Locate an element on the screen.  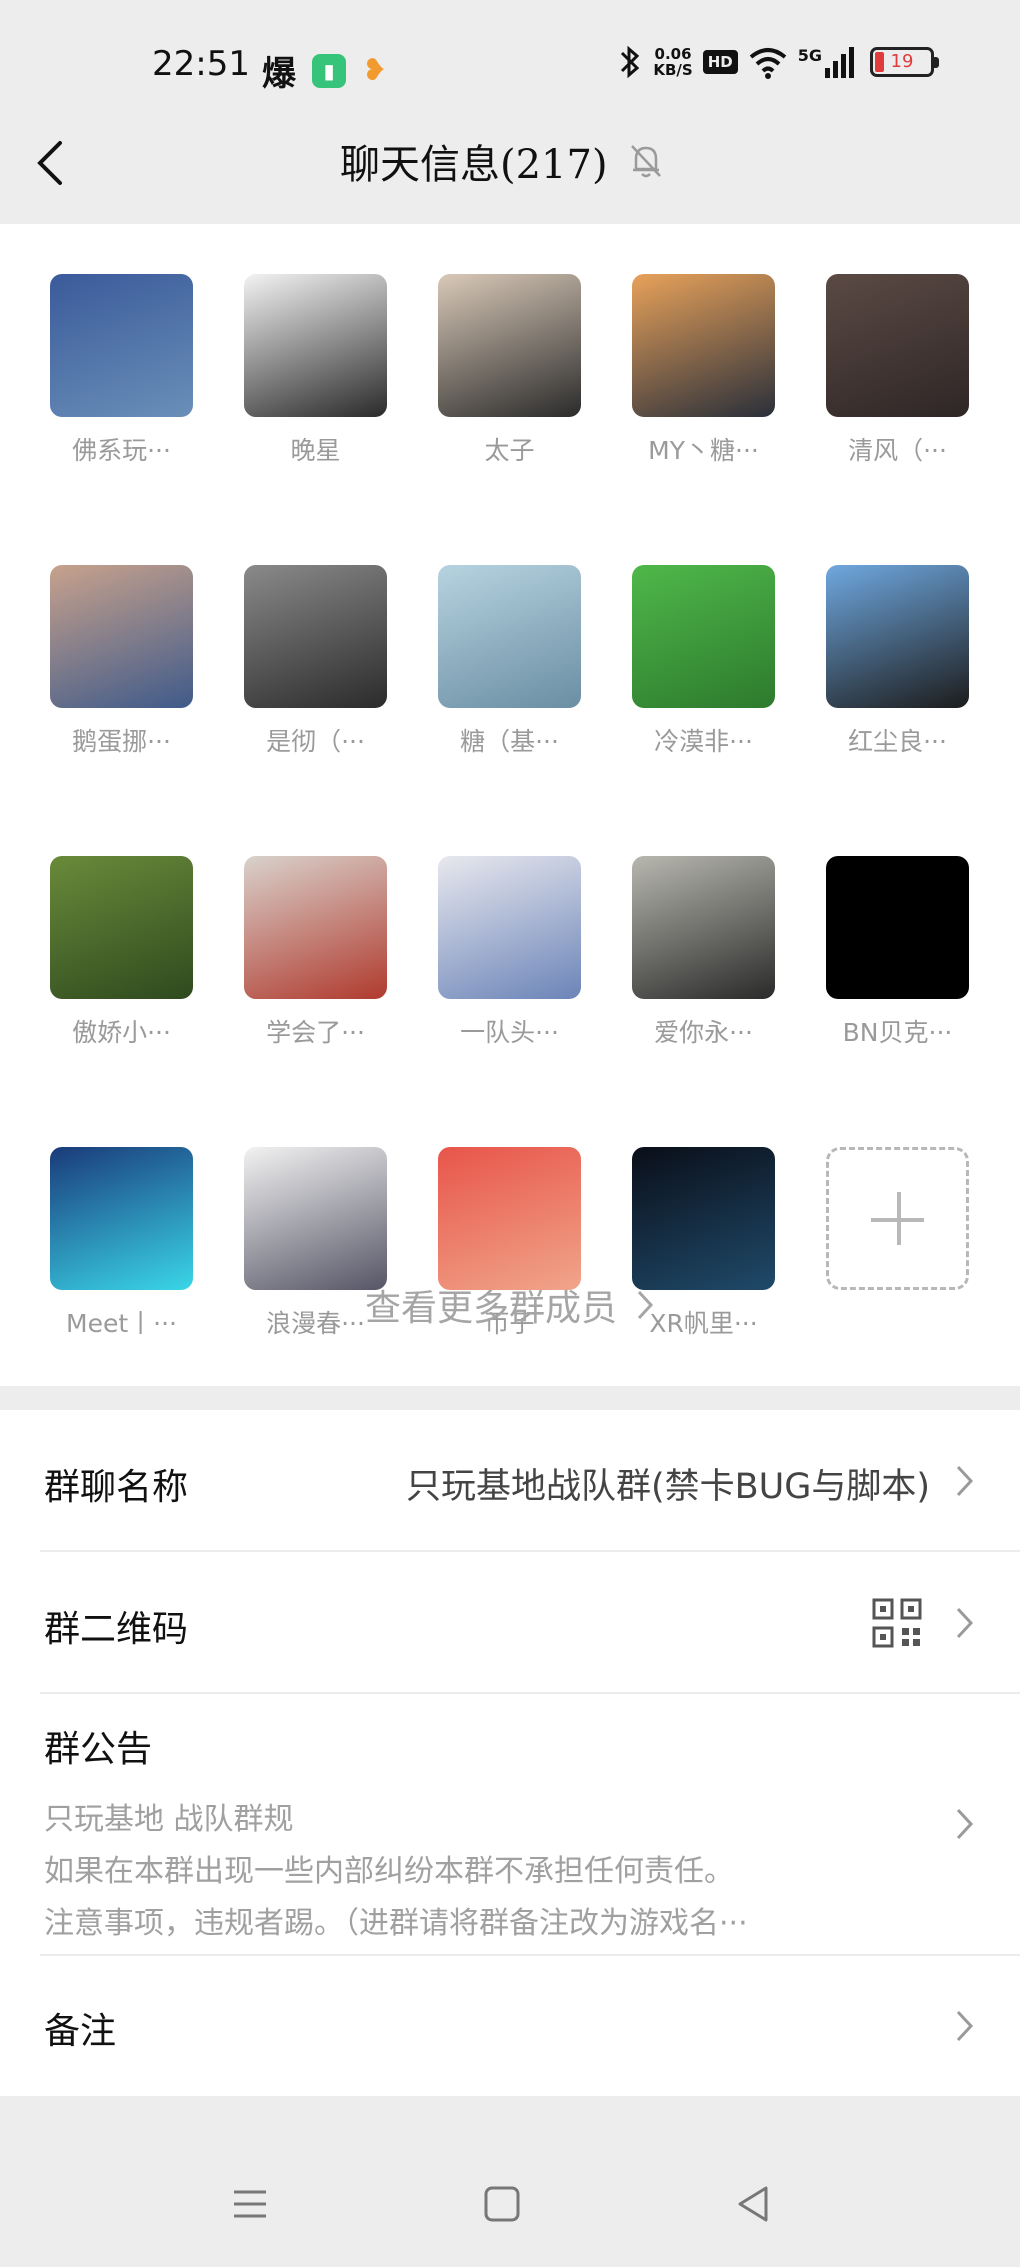
member-name: 鹅蛋挪··· is located at coordinates (121, 741).